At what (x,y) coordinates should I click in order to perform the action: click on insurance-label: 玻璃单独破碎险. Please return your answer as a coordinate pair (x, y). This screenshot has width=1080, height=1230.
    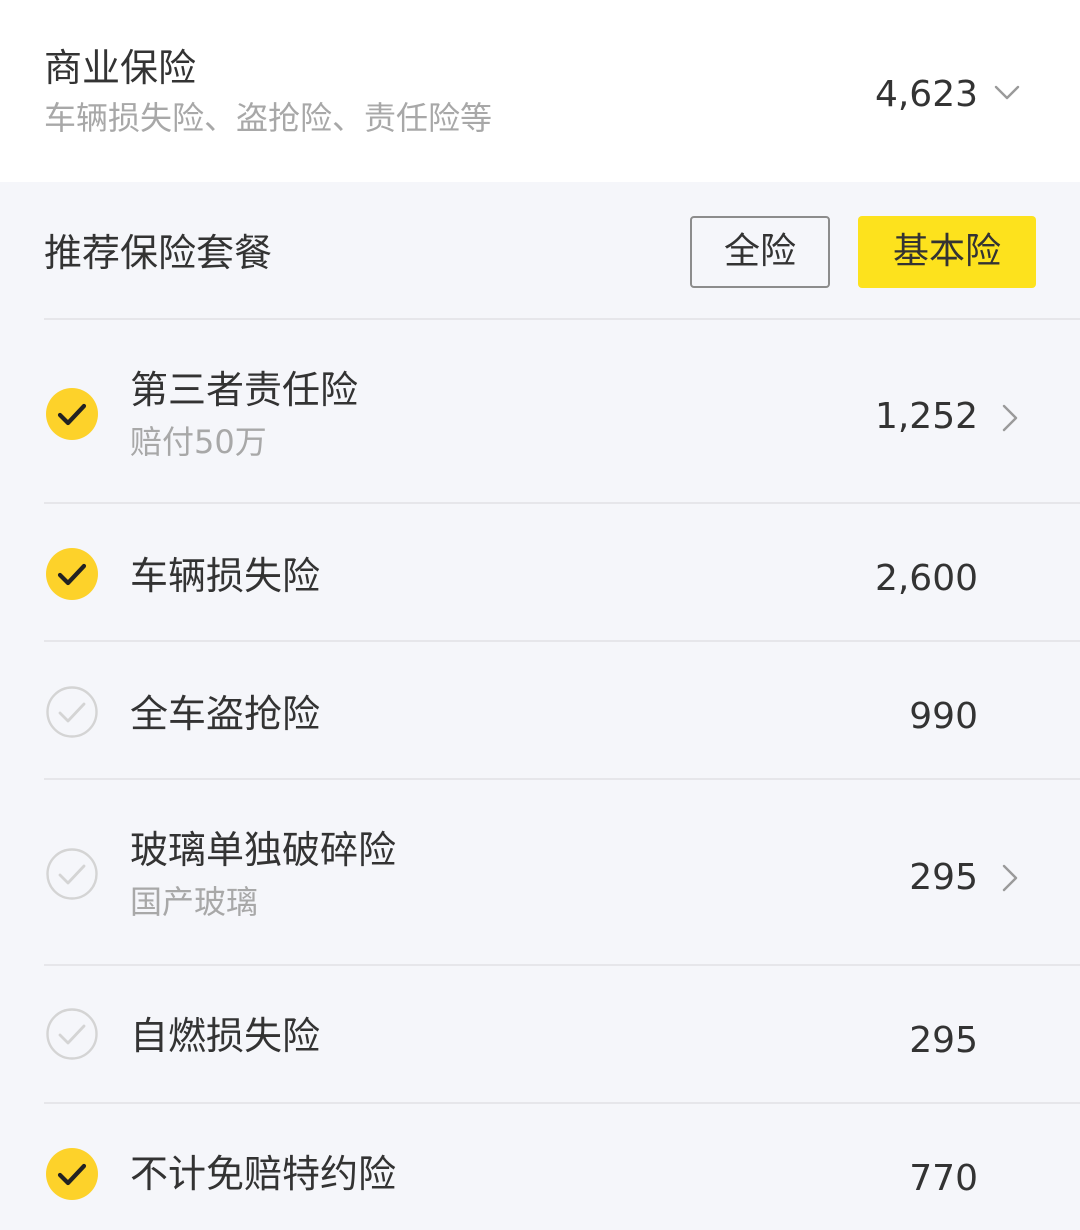
    Looking at the image, I should click on (263, 850).